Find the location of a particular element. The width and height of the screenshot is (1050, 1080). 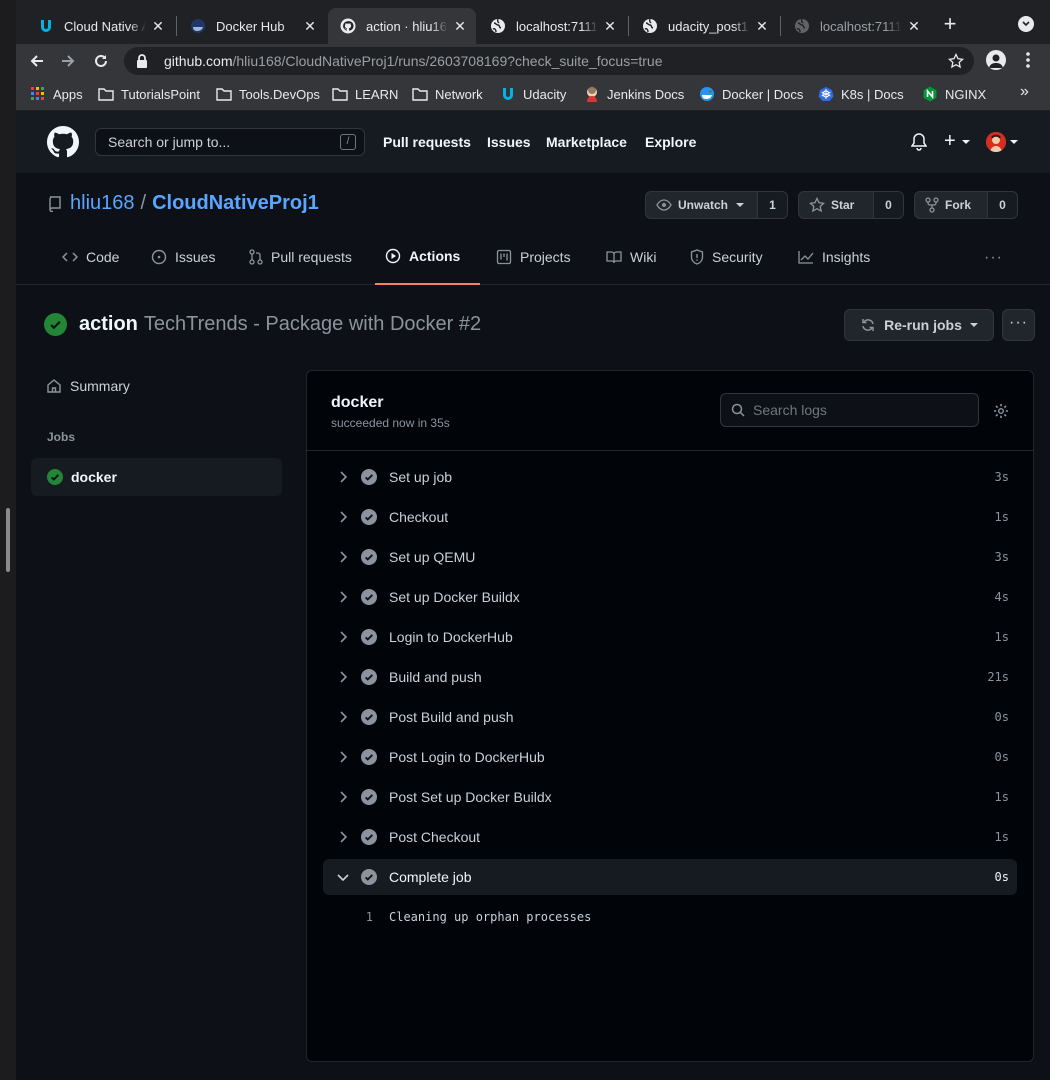

fork-button: Fork 0 is located at coordinates (966, 205).